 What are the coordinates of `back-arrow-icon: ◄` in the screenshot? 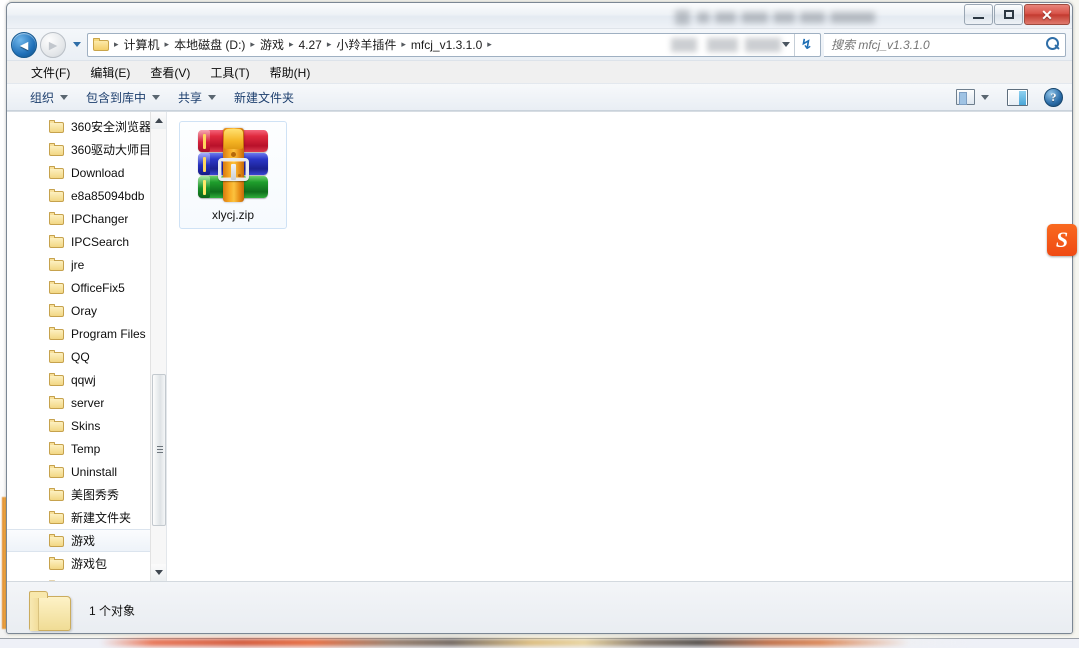 It's located at (24, 44).